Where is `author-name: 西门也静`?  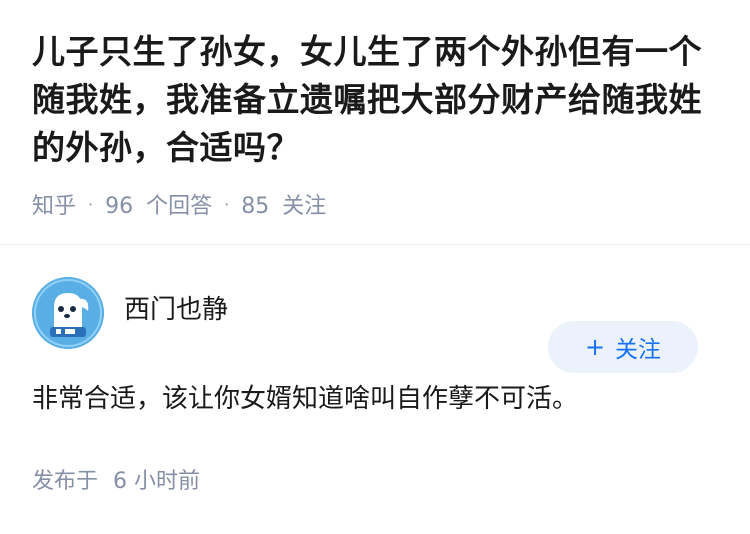
author-name: 西门也静 is located at coordinates (176, 307).